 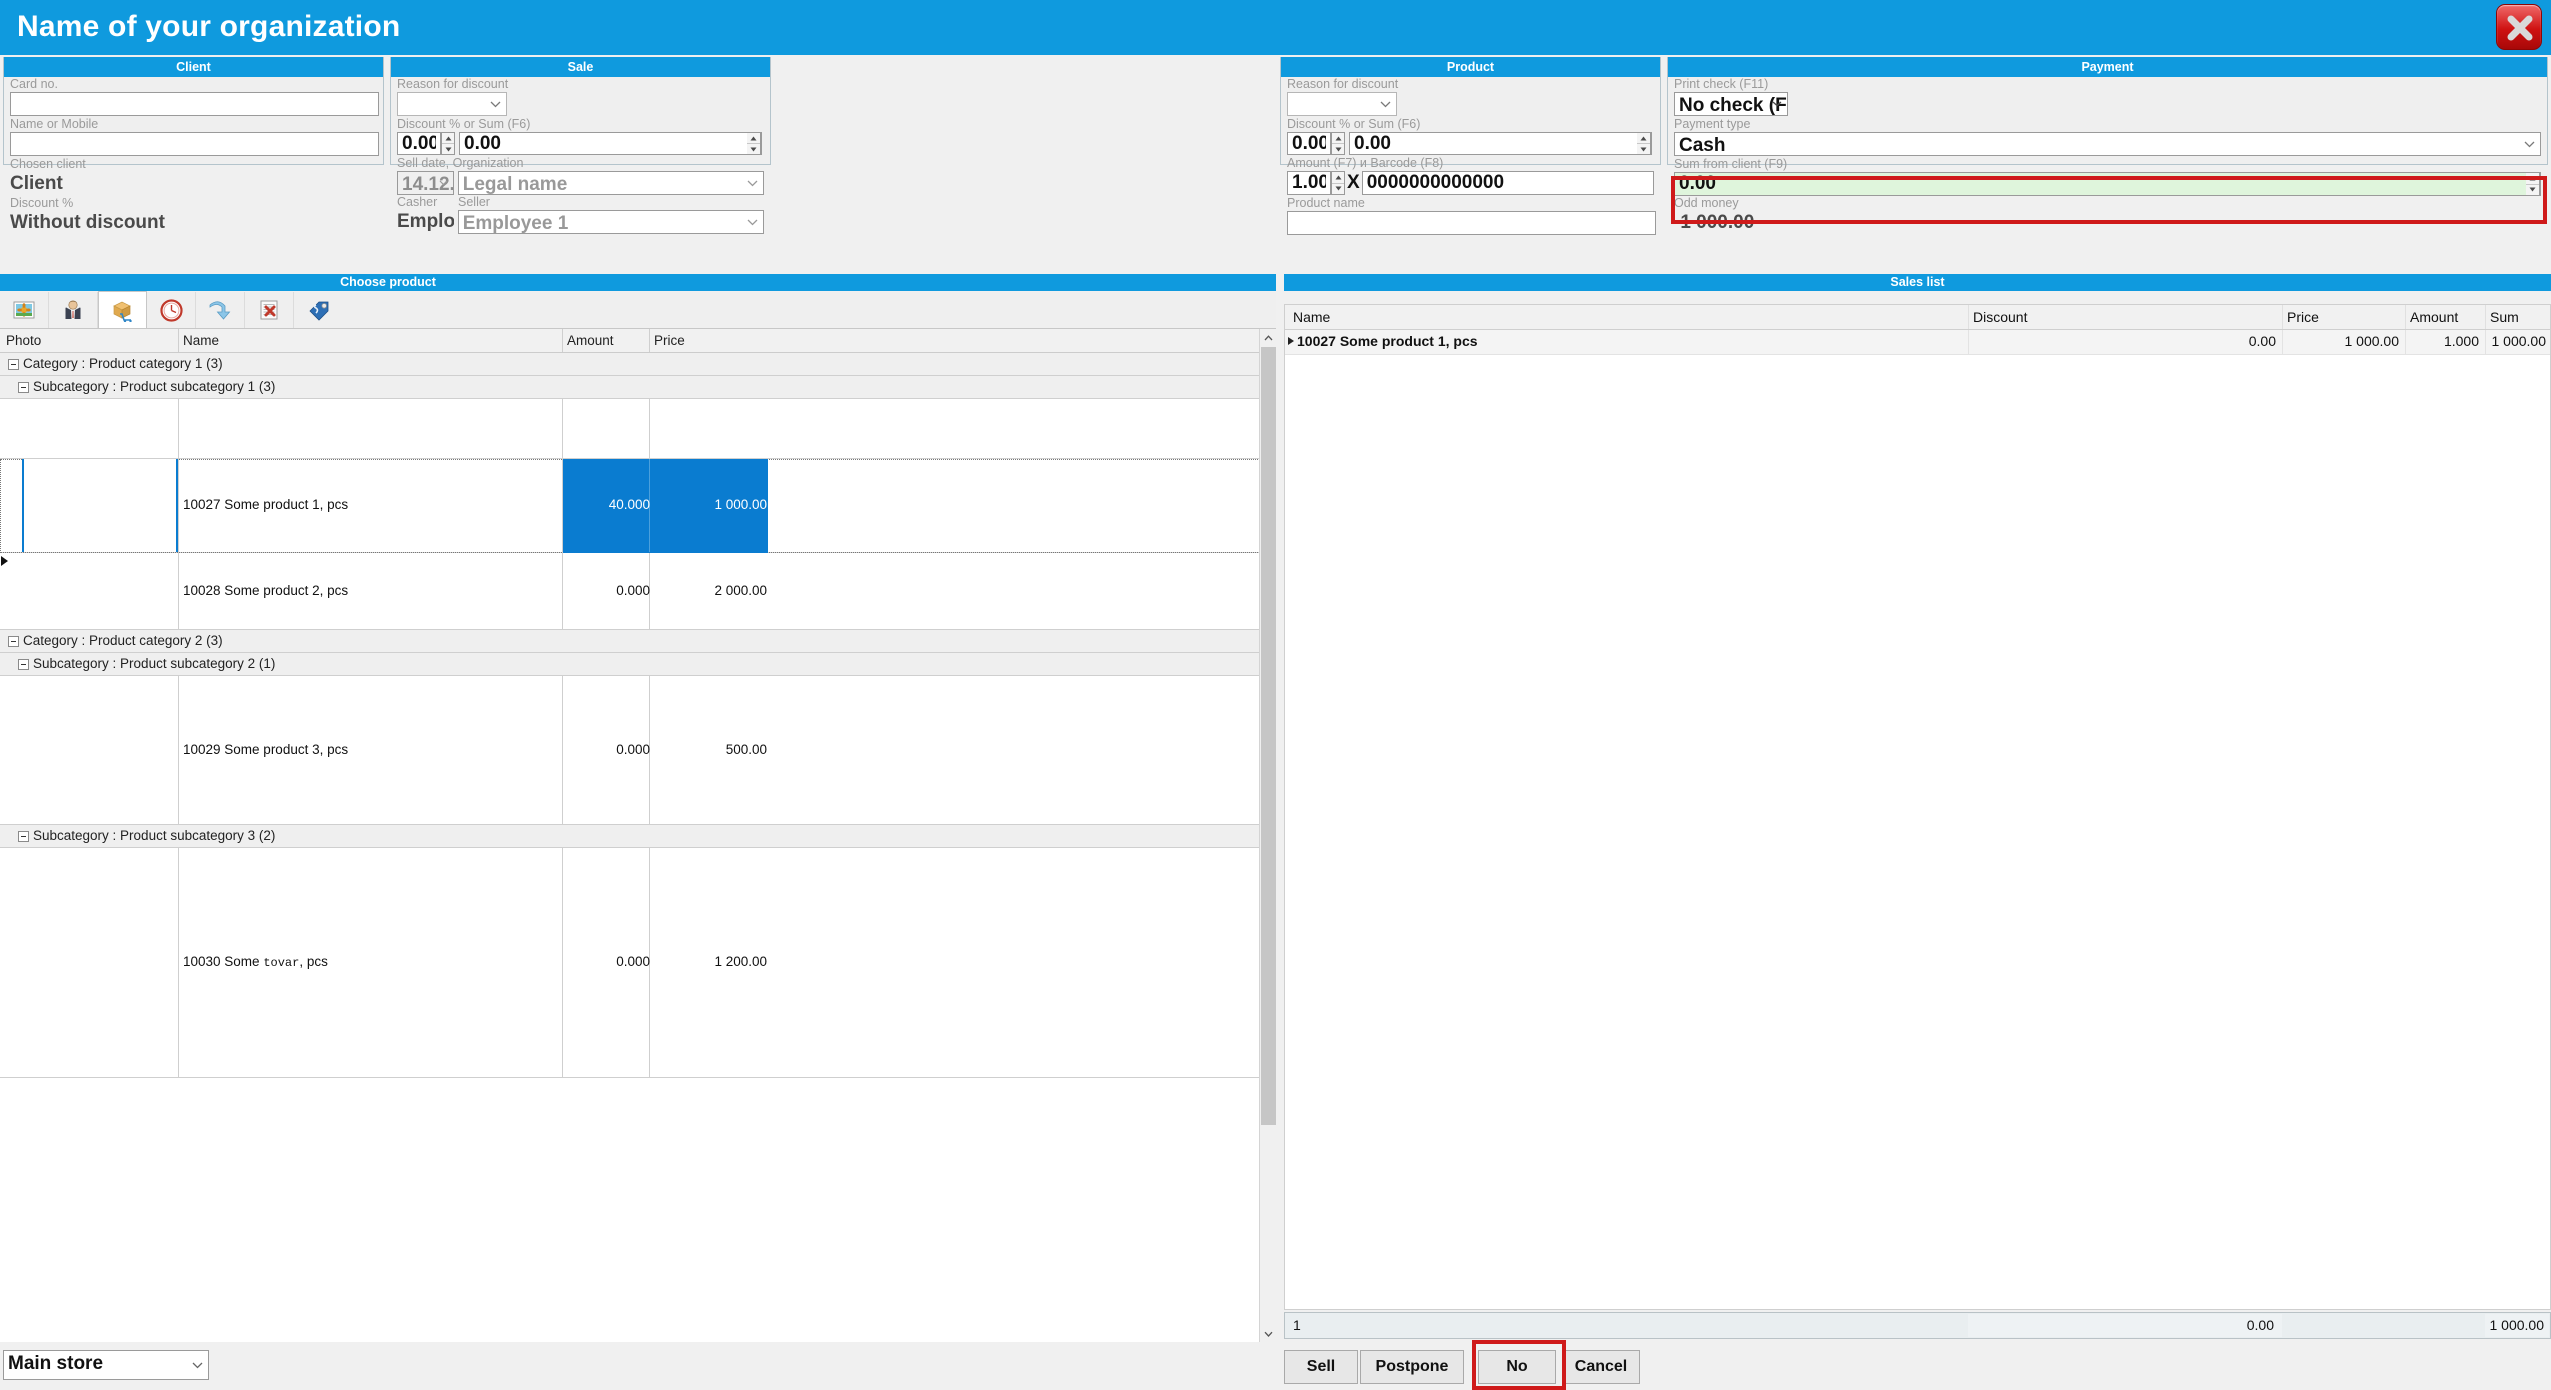 What do you see at coordinates (638, 310) in the screenshot?
I see `product-toolbar` at bounding box center [638, 310].